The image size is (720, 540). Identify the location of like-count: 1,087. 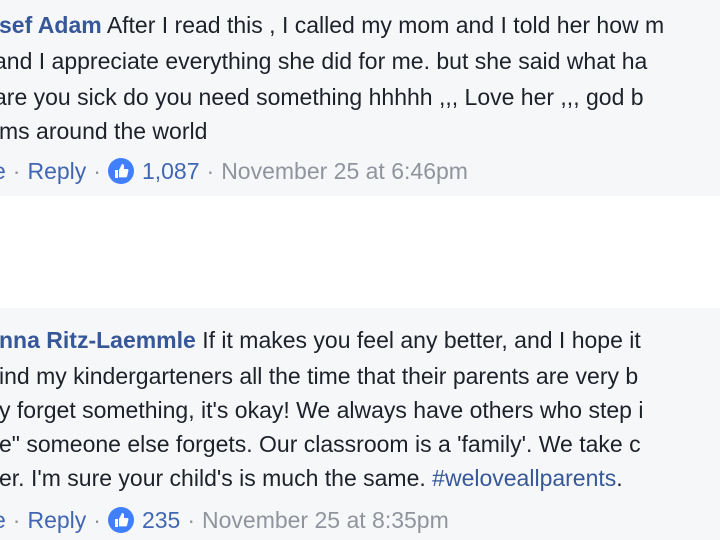
(171, 171).